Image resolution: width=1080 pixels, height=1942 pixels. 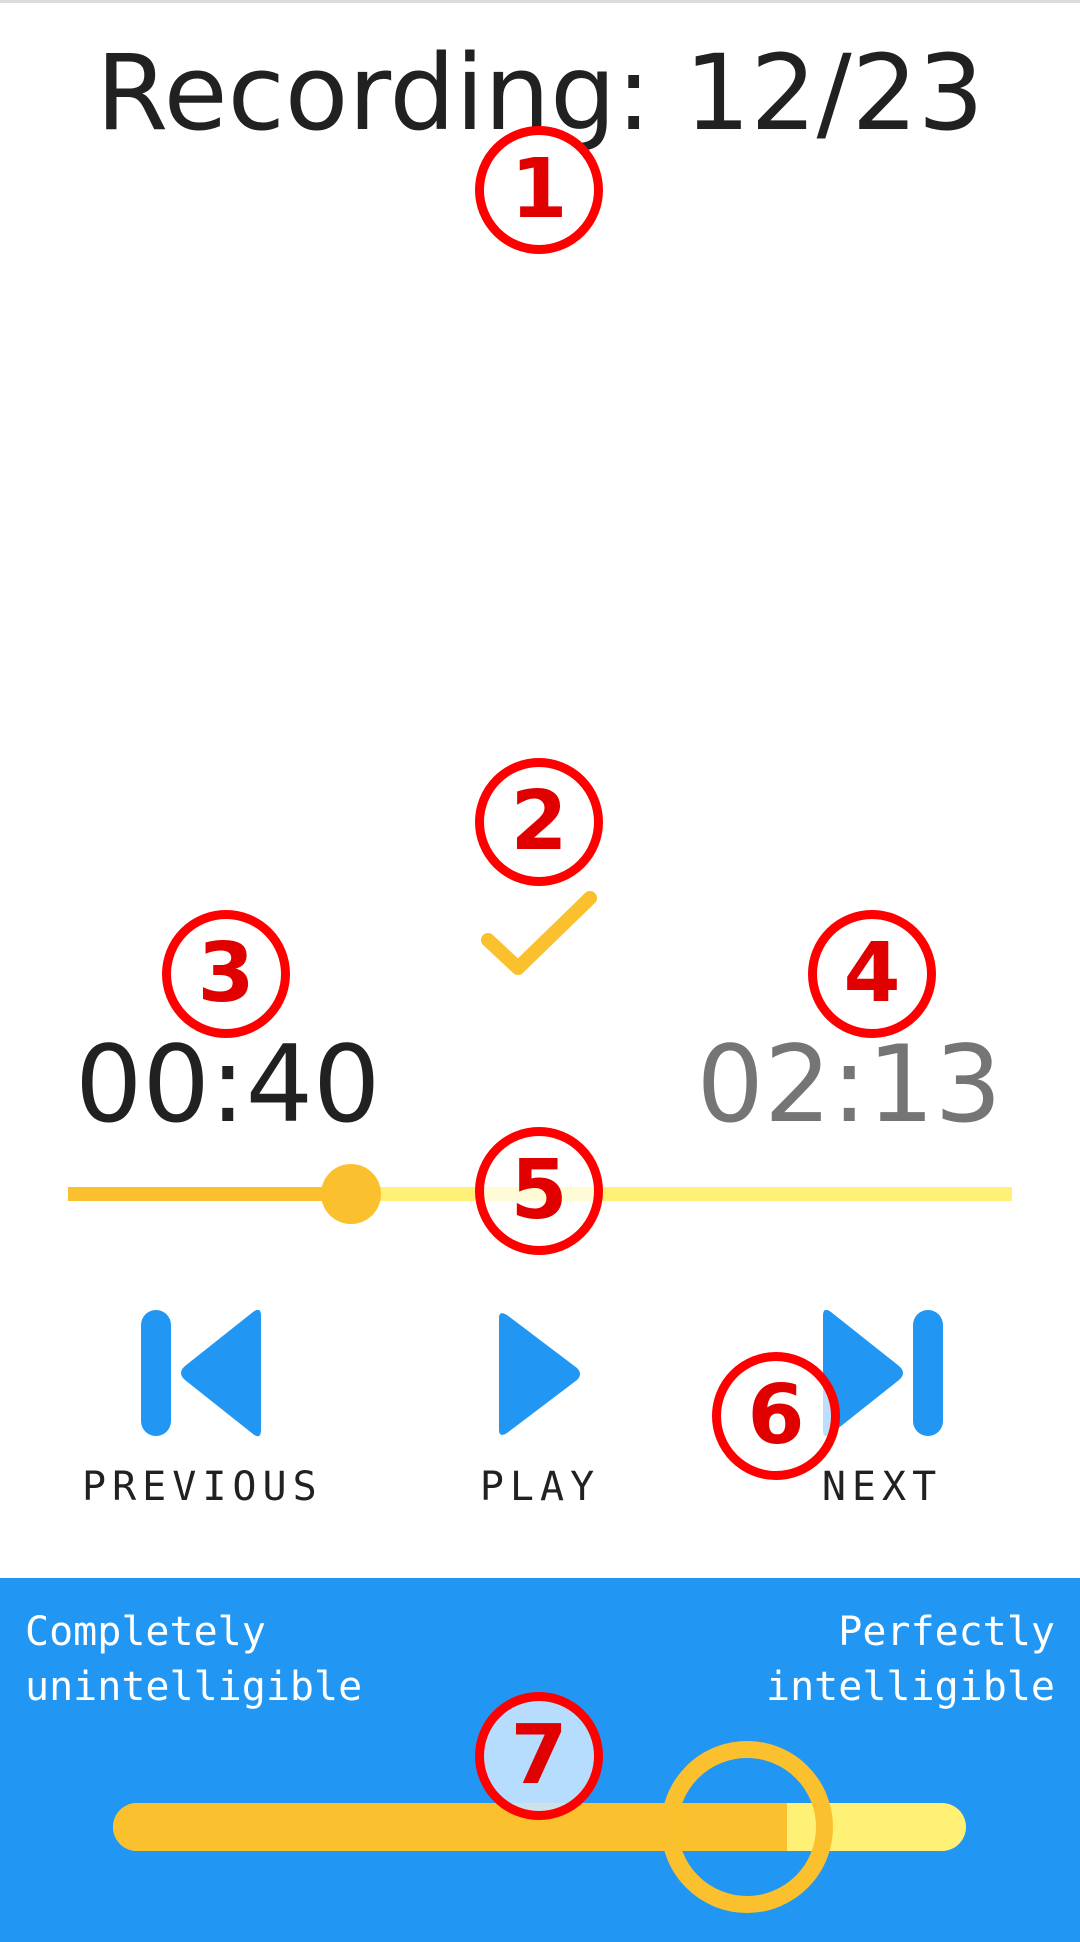 What do you see at coordinates (228, 1084) in the screenshot?
I see `elapsed-time: 00:40` at bounding box center [228, 1084].